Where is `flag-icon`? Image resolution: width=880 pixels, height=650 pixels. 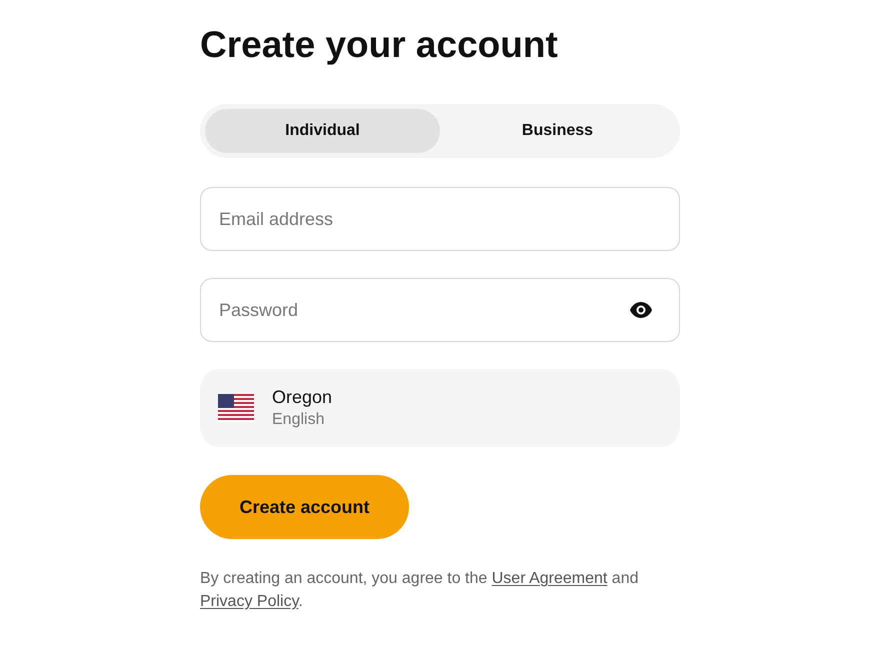
flag-icon is located at coordinates (236, 408).